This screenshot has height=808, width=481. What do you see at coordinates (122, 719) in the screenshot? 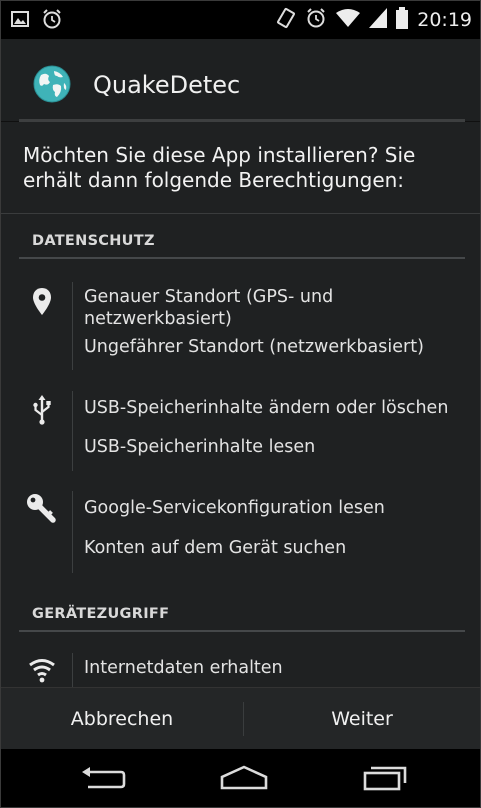
I see `cancel-button: Abbrechen` at bounding box center [122, 719].